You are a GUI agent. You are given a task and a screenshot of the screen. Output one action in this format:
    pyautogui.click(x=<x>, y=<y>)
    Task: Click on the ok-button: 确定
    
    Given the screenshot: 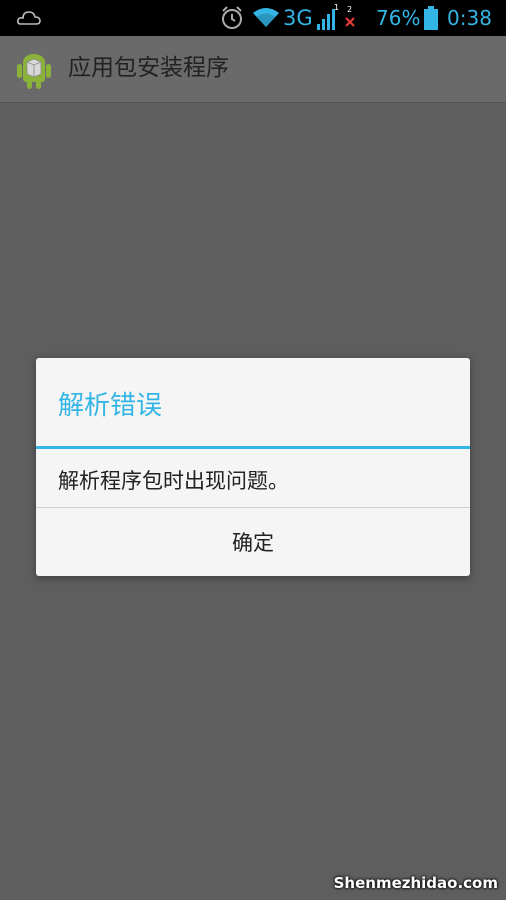 What is the action you would take?
    pyautogui.click(x=253, y=542)
    